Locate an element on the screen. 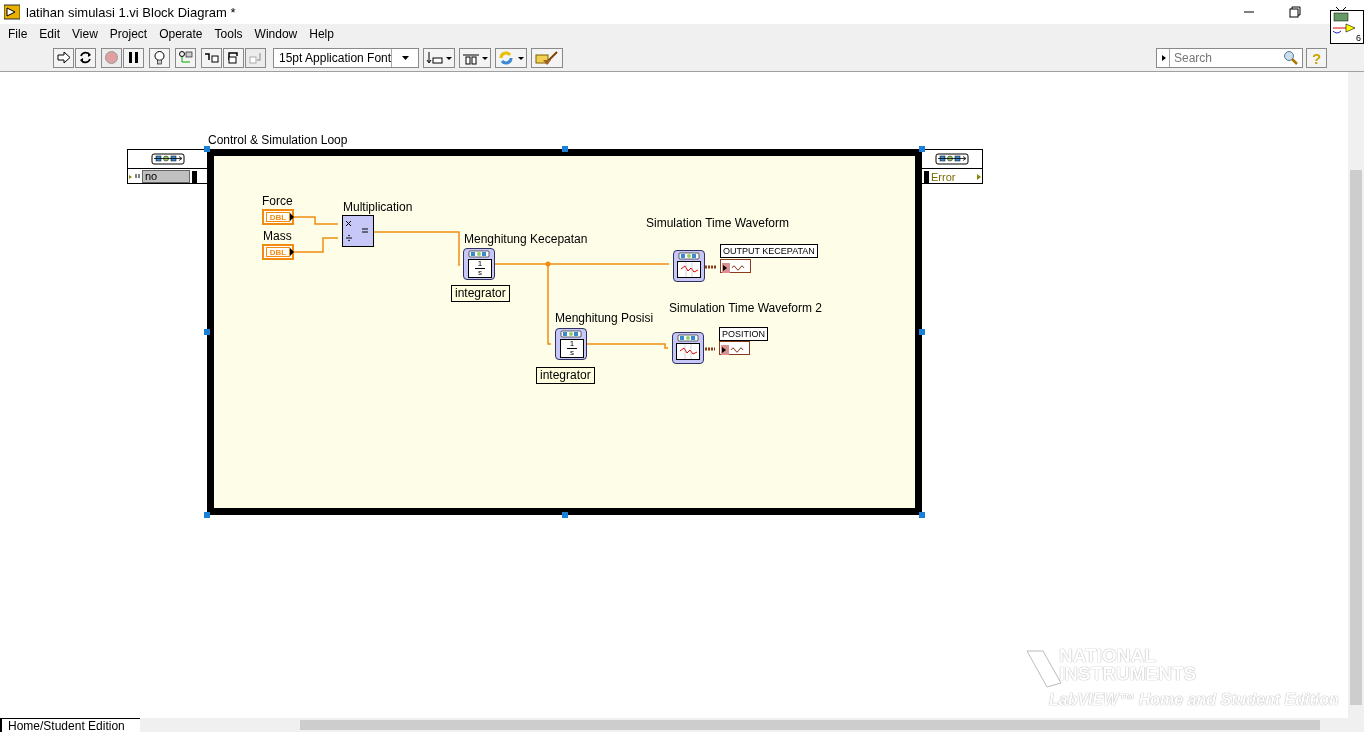 The height and width of the screenshot is (732, 1364). menu-item: View is located at coordinates (85, 34).